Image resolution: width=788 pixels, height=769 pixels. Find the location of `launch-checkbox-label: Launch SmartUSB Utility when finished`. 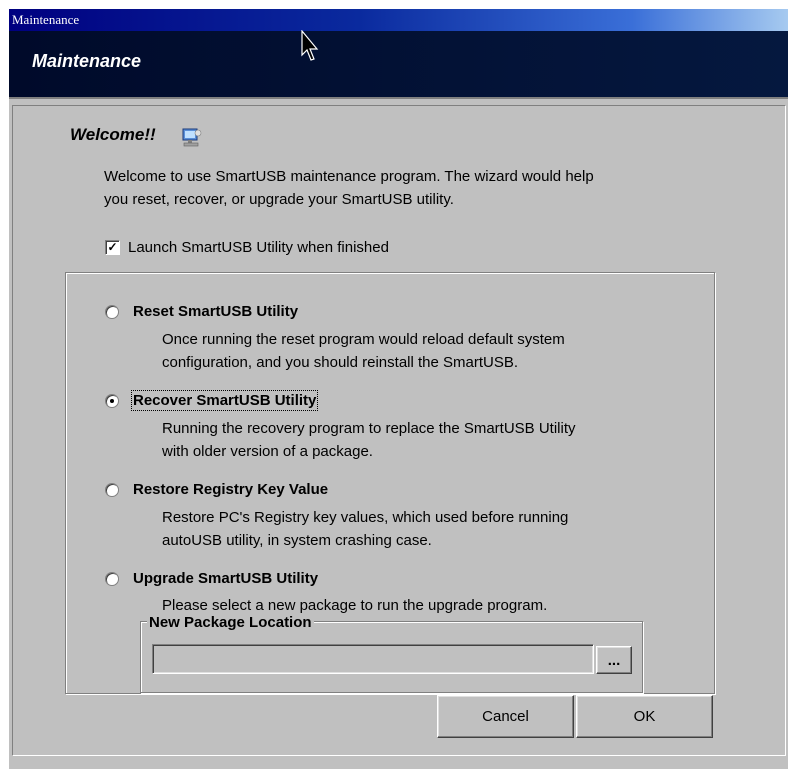

launch-checkbox-label: Launch SmartUSB Utility when finished is located at coordinates (258, 247).